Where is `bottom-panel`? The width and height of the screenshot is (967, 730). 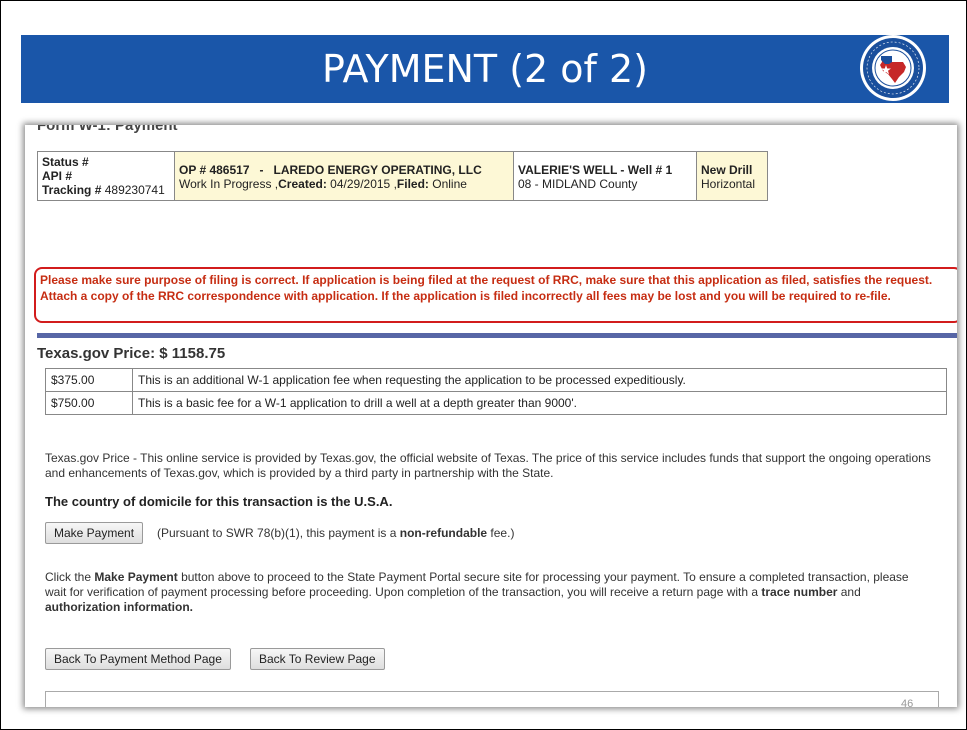 bottom-panel is located at coordinates (492, 699).